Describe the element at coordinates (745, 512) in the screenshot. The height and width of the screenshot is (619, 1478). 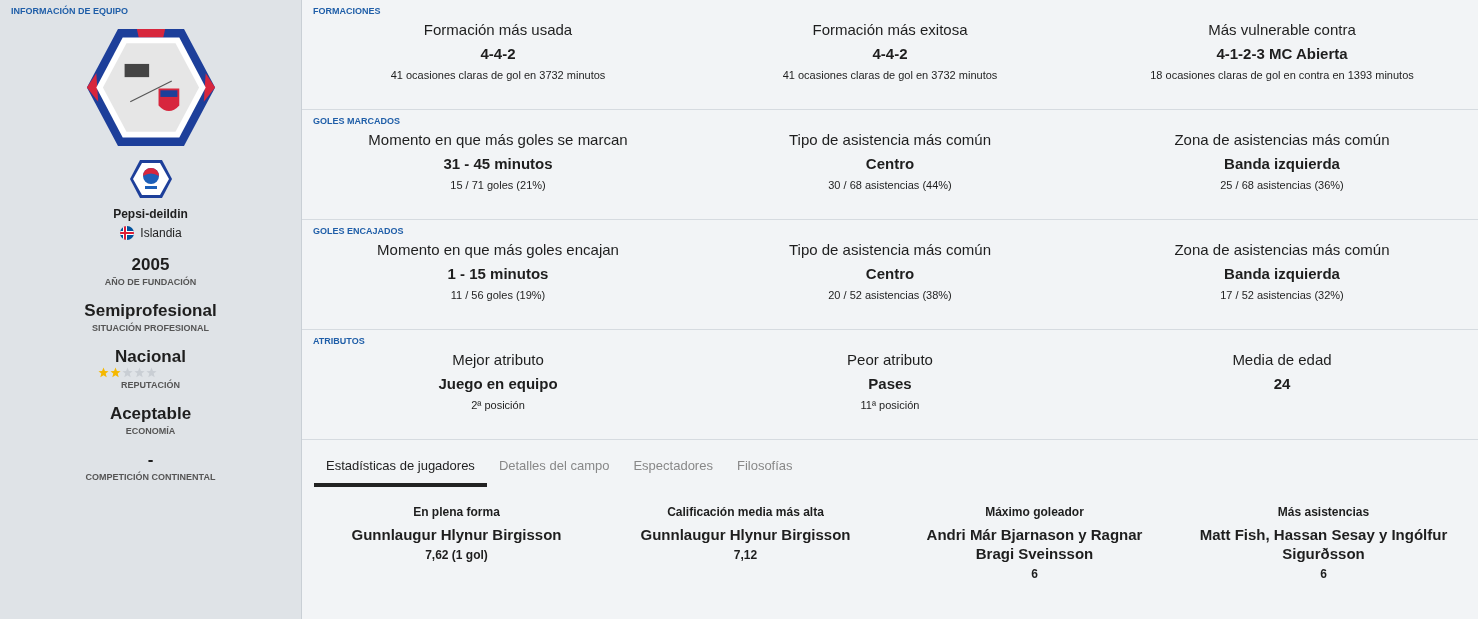
I see `stat-title: Calificación media más alta` at that location.